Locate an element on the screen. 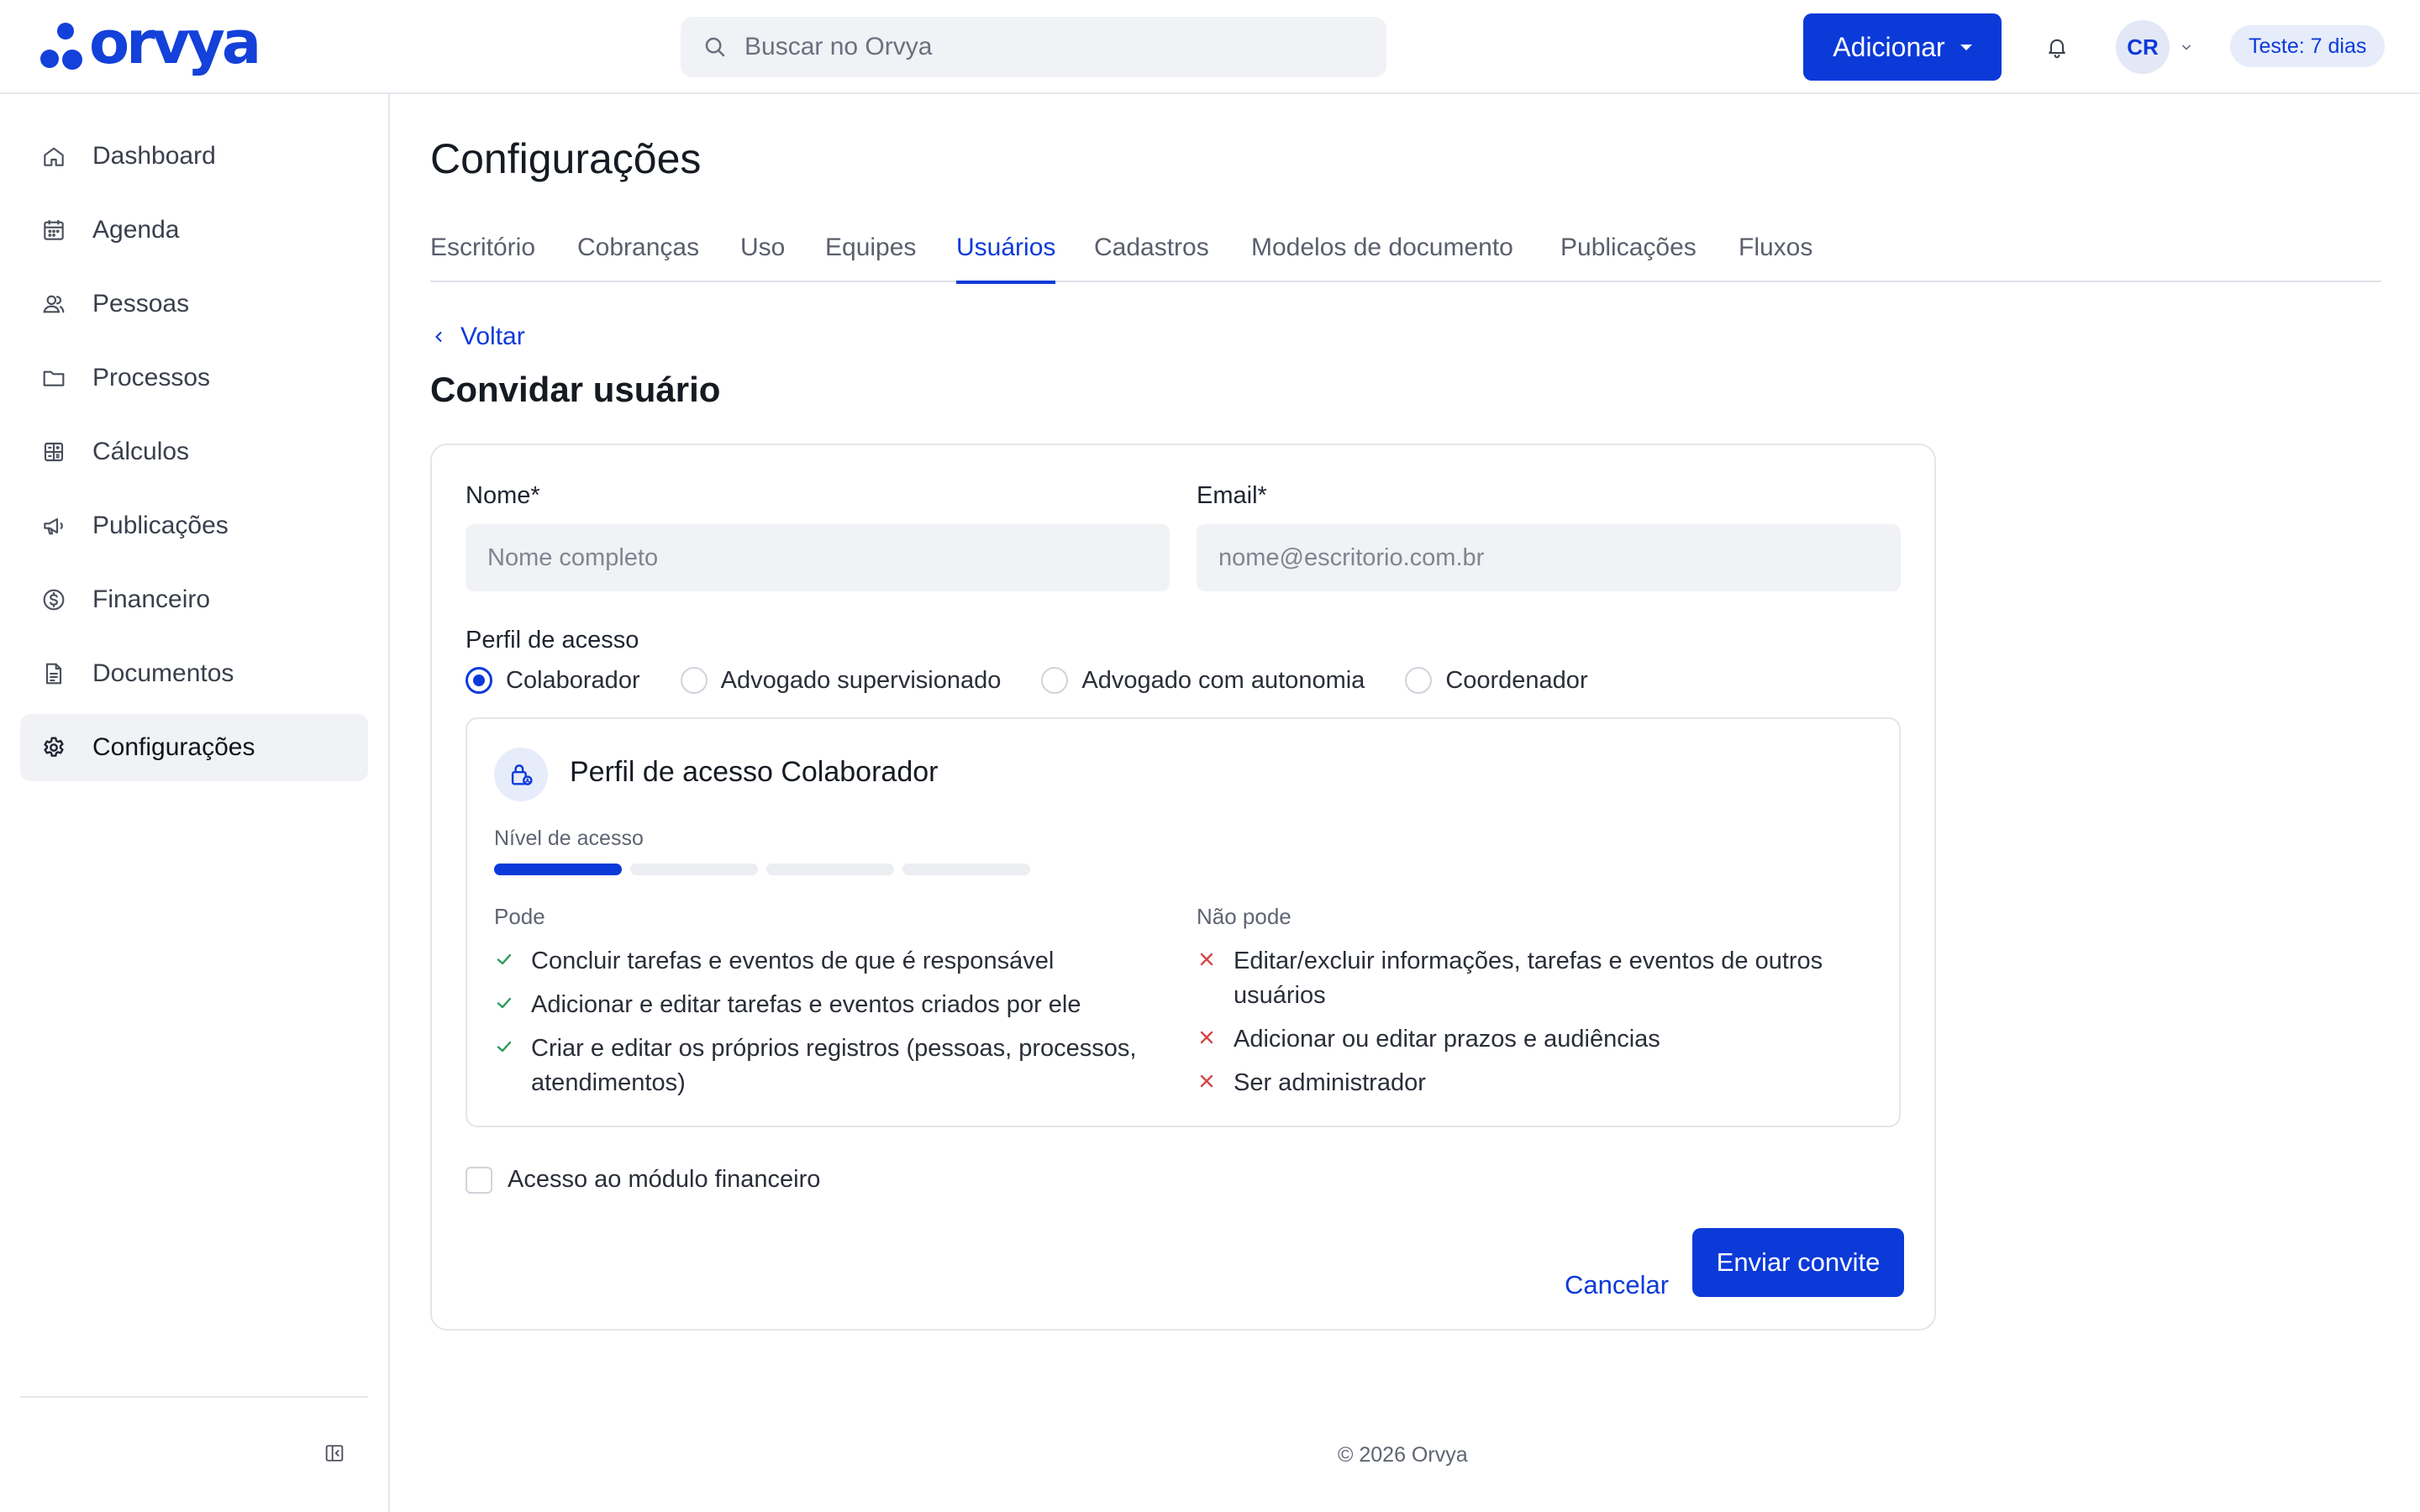 This screenshot has height=1512, width=2420. radio-coordenador: Coordenador is located at coordinates (1497, 680).